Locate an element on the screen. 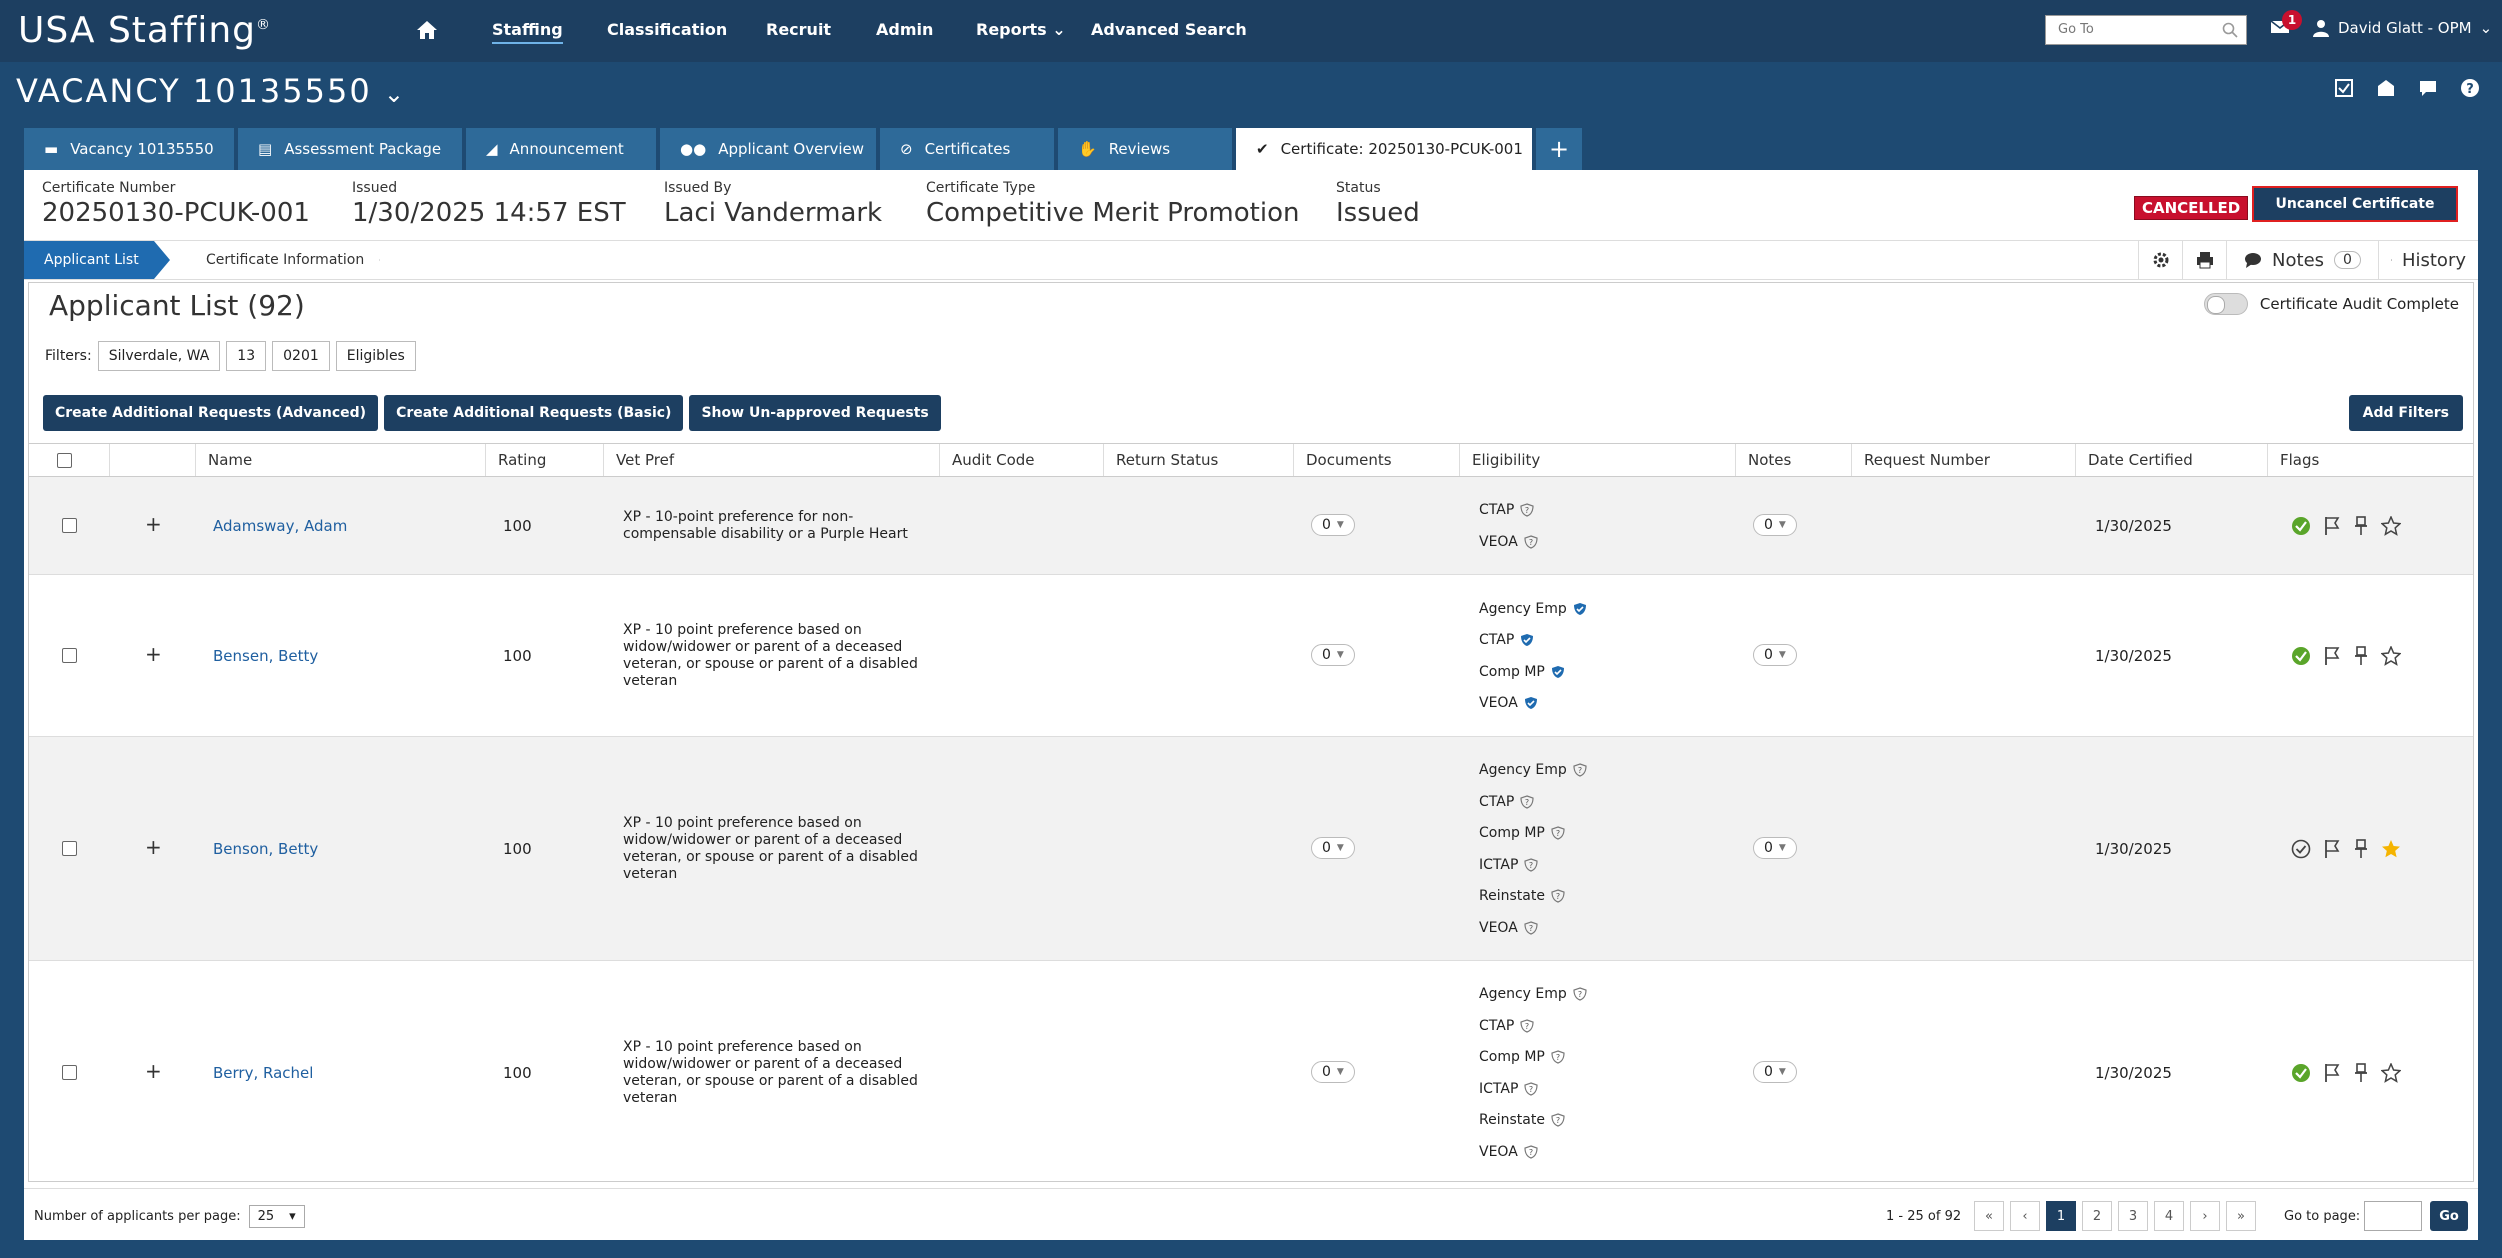 The image size is (2502, 1258). nav-reports: Reports ⌄ is located at coordinates (1021, 29).